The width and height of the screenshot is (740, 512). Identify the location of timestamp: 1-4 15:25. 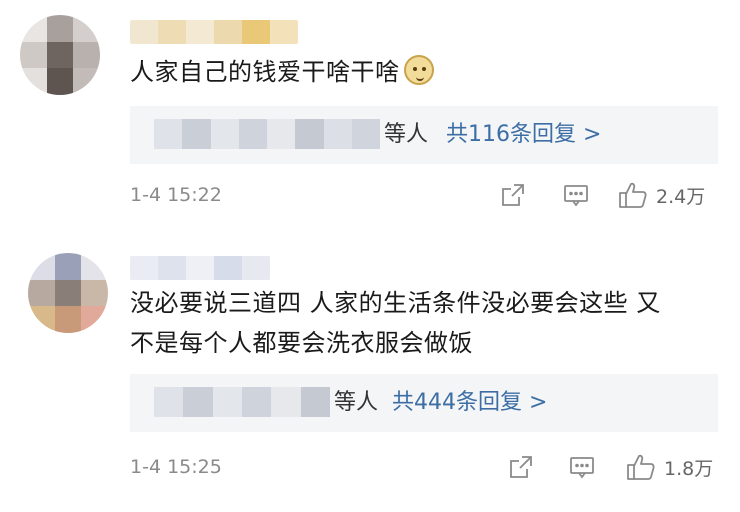
(176, 467).